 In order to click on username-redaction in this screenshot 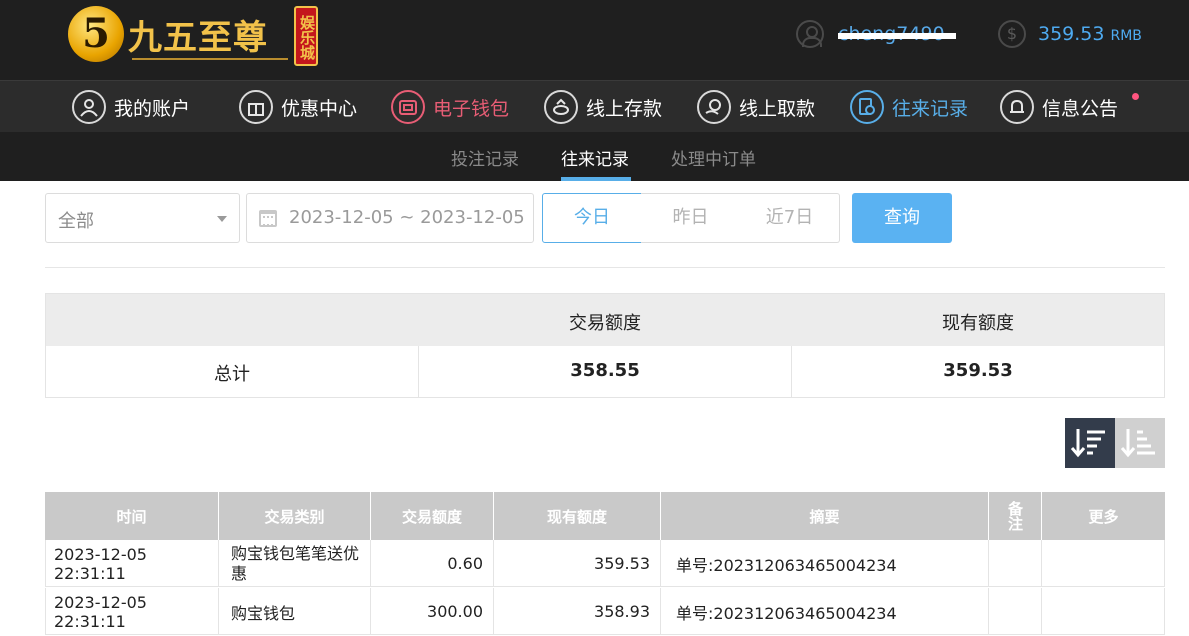, I will do `click(897, 36)`.